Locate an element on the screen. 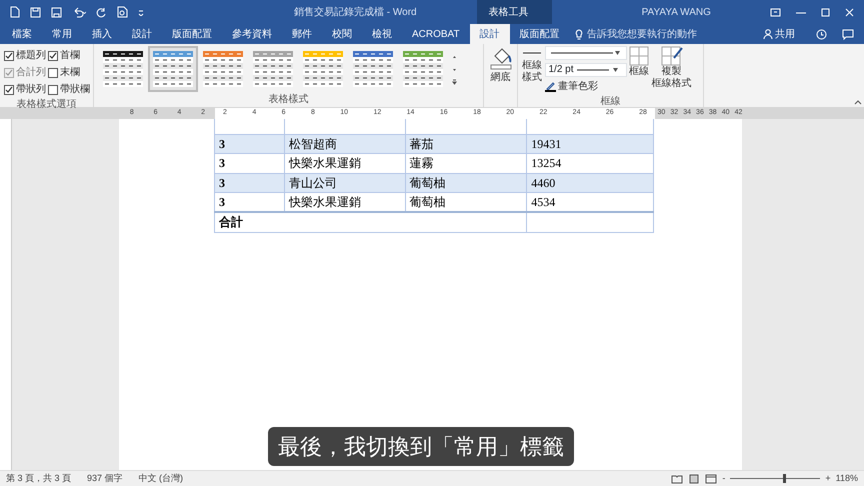 This screenshot has width=864, height=486. ribbon-tab: 郵件 is located at coordinates (302, 34).